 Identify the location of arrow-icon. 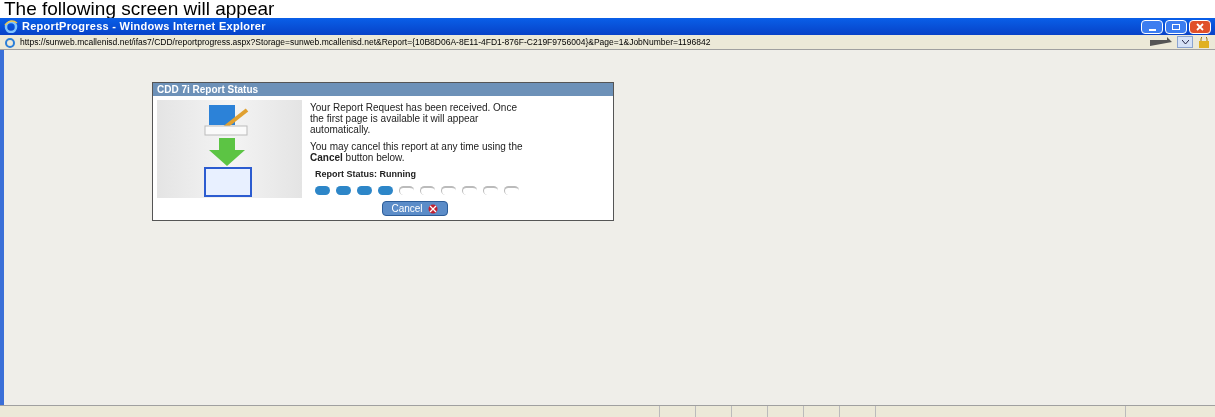
(1161, 42).